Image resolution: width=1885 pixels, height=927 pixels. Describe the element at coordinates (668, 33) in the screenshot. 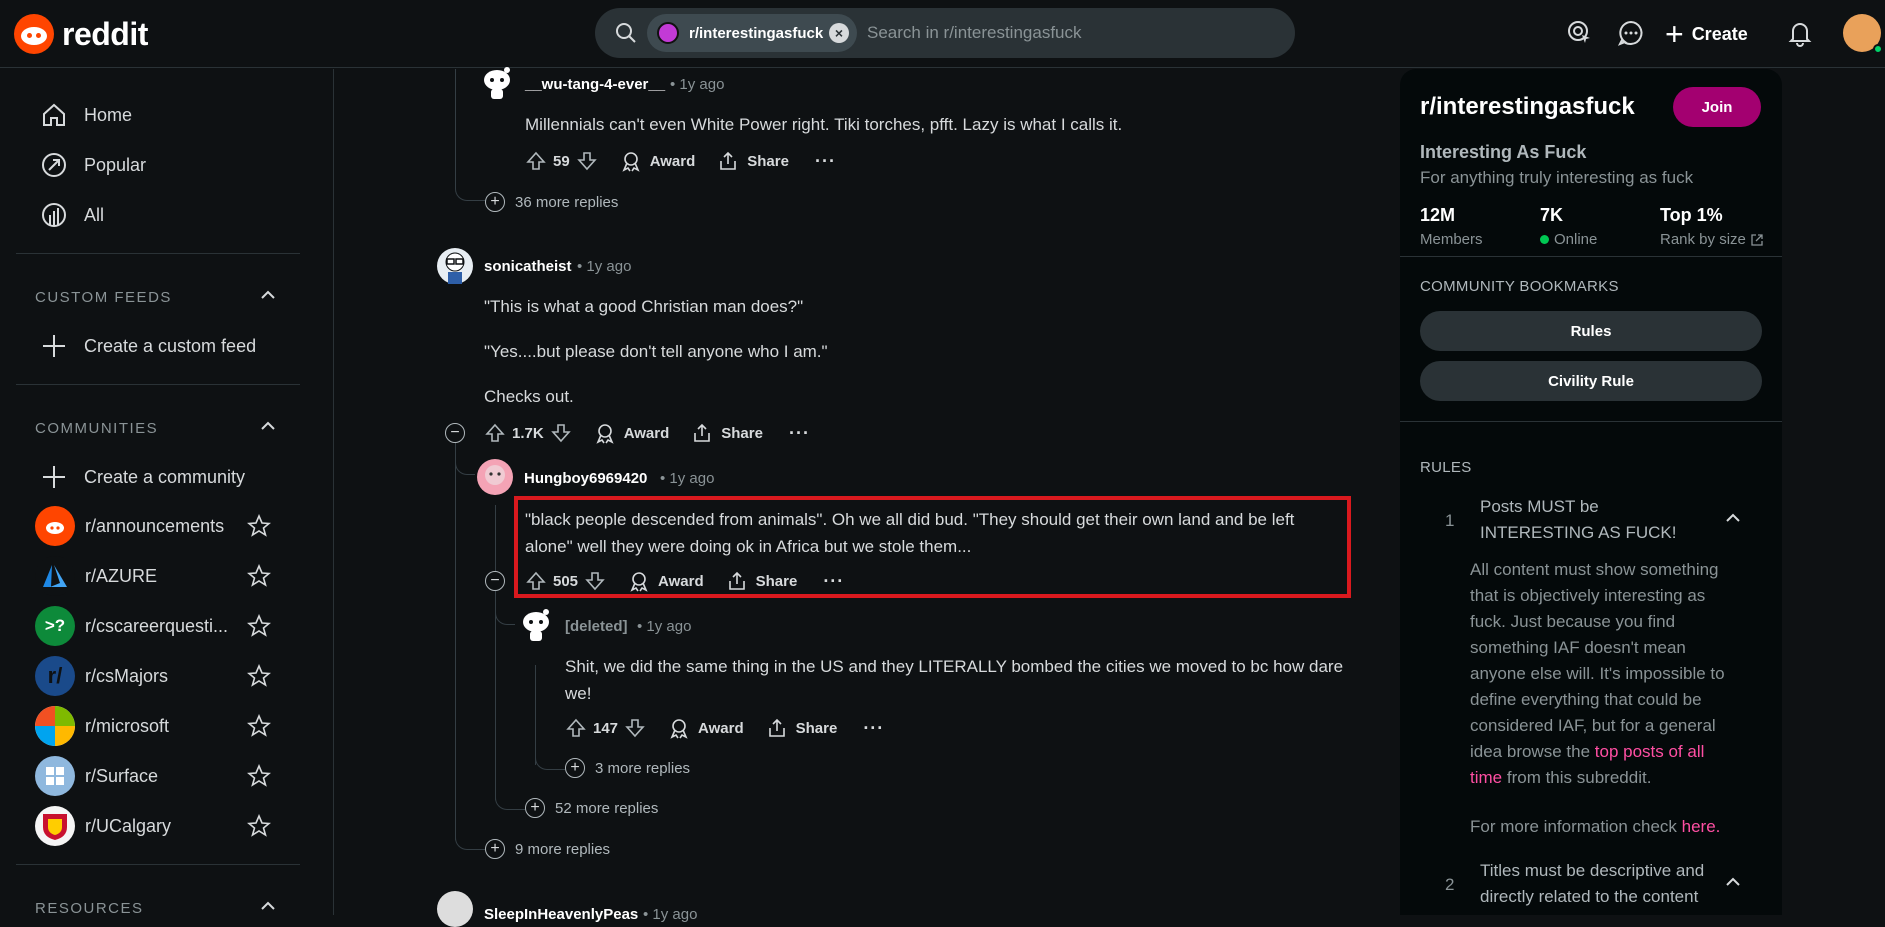

I see `community-avatar` at that location.